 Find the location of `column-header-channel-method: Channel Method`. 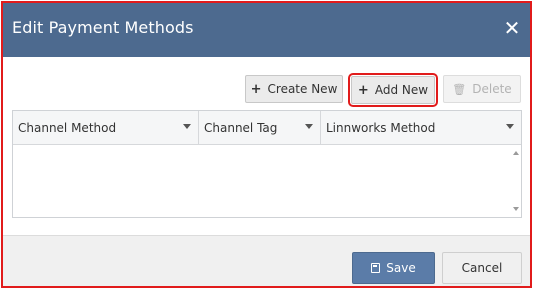

column-header-channel-method: Channel Method is located at coordinates (106, 127).